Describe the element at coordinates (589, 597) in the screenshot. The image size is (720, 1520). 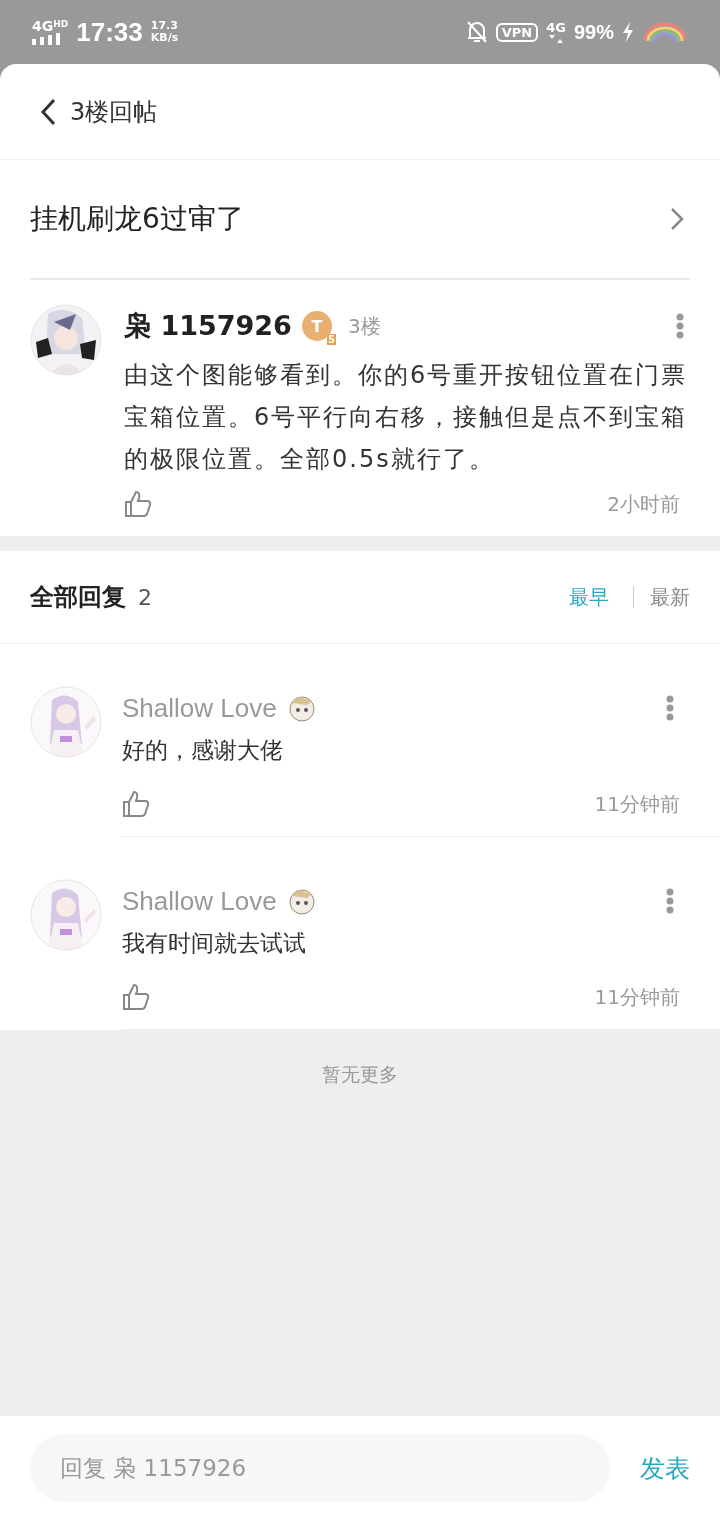
I see `sort-tab: 最早` at that location.